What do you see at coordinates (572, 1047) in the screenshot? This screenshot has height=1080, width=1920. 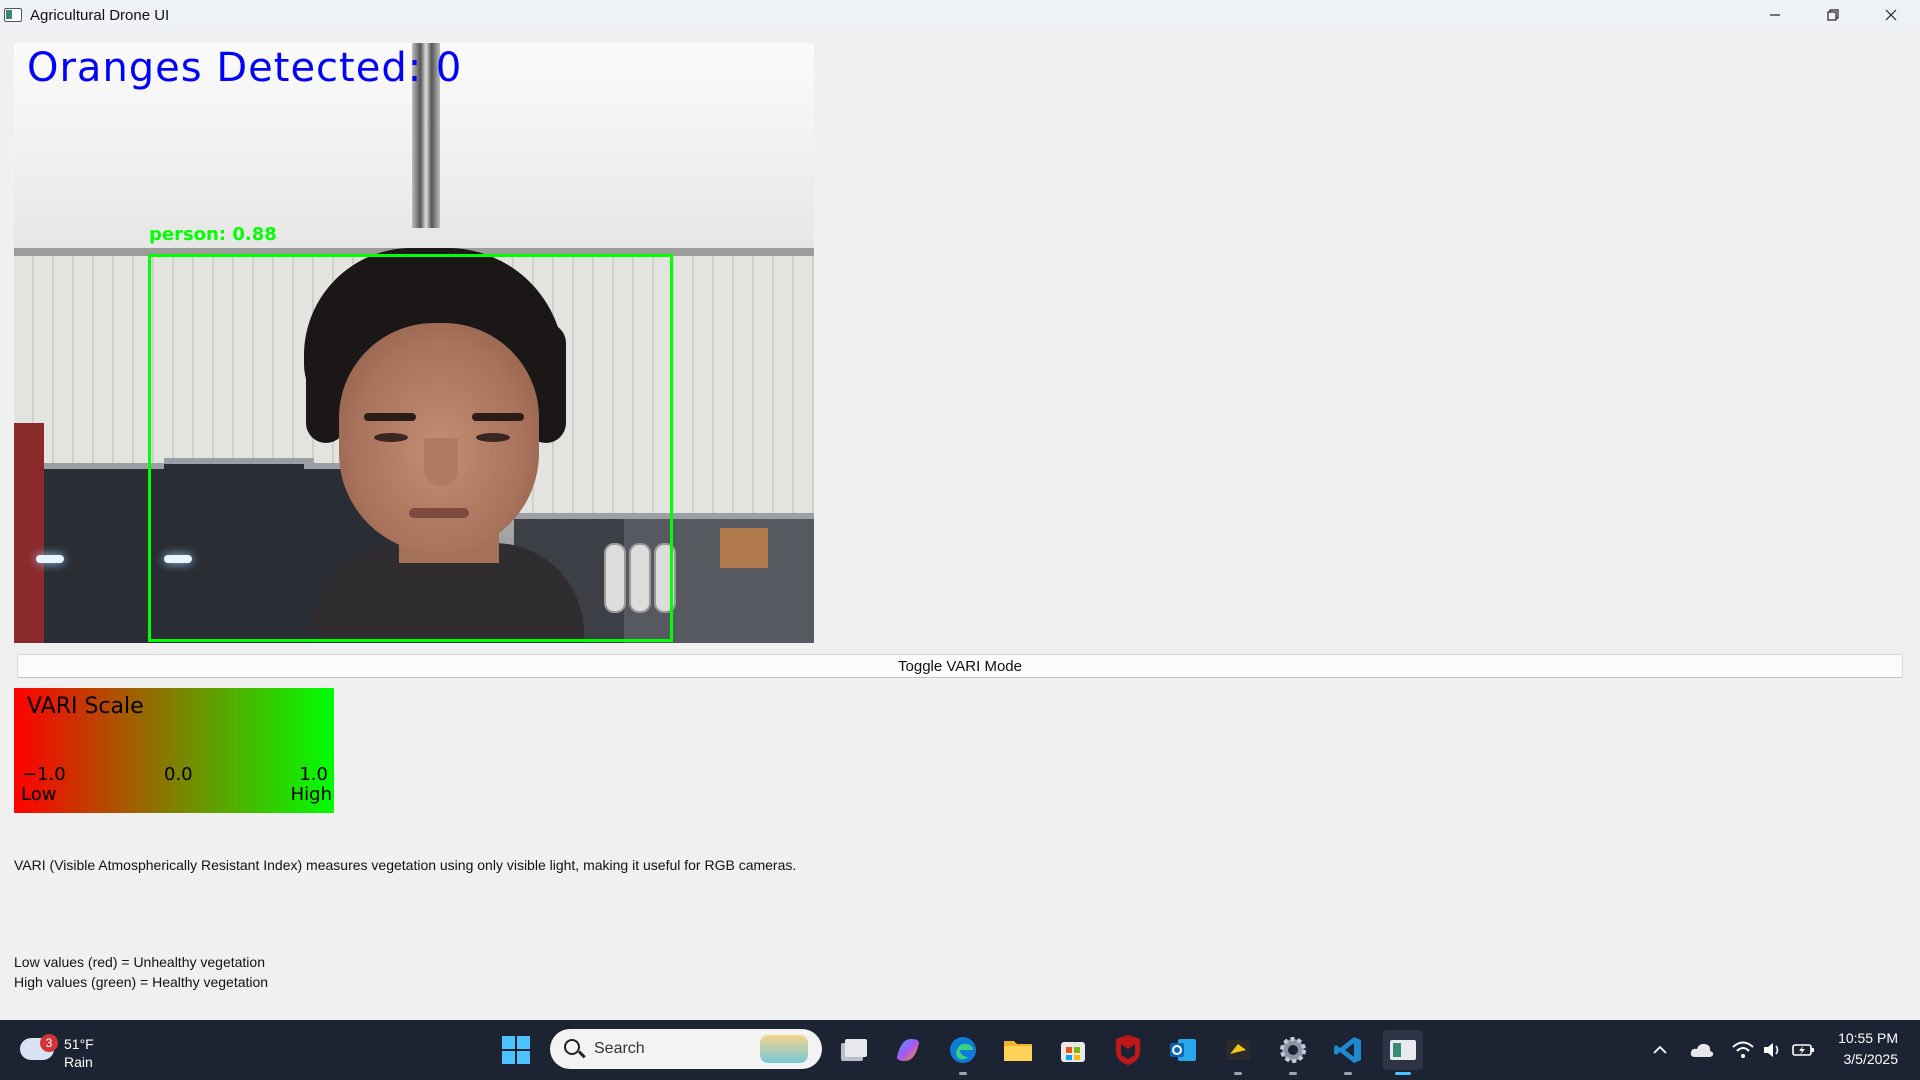 I see `search-icon` at bounding box center [572, 1047].